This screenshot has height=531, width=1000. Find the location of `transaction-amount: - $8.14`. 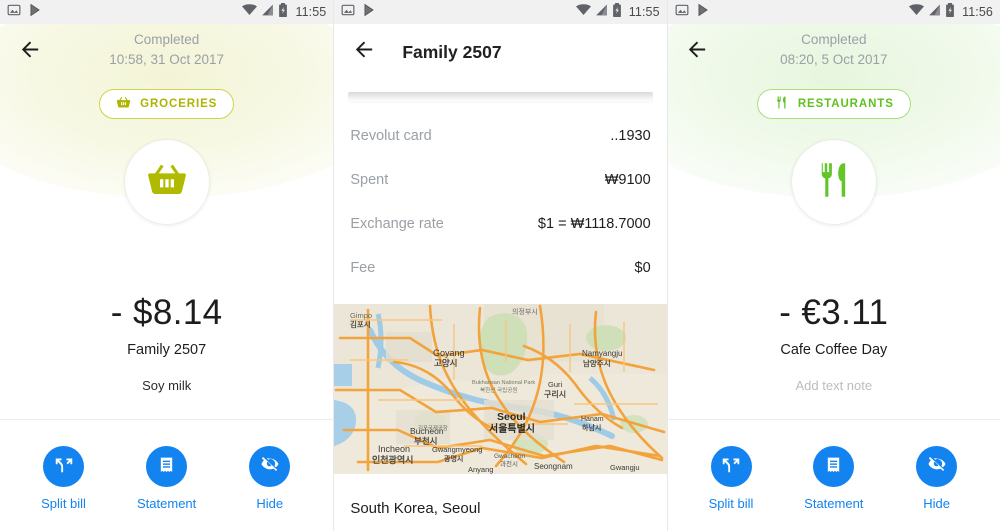

transaction-amount: - $8.14 is located at coordinates (166, 312).